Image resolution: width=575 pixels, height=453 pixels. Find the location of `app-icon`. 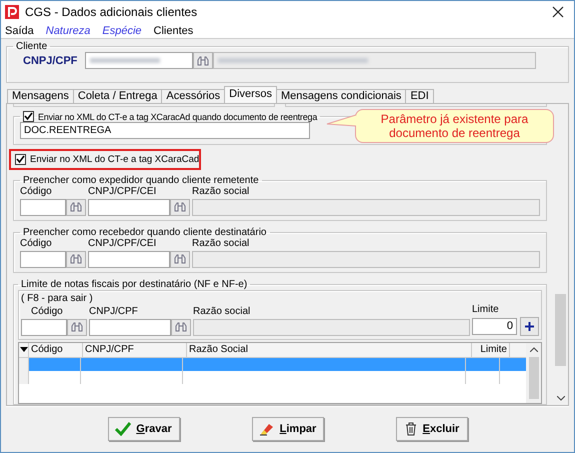

app-icon is located at coordinates (12, 12).